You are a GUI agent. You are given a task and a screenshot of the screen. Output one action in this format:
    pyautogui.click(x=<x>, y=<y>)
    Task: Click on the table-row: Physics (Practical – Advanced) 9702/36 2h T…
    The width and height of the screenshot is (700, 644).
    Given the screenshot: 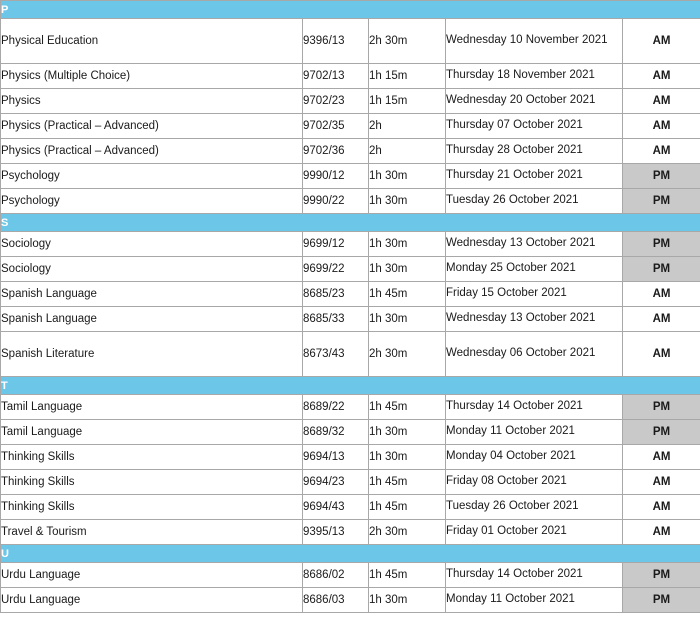 What is the action you would take?
    pyautogui.click(x=350, y=151)
    